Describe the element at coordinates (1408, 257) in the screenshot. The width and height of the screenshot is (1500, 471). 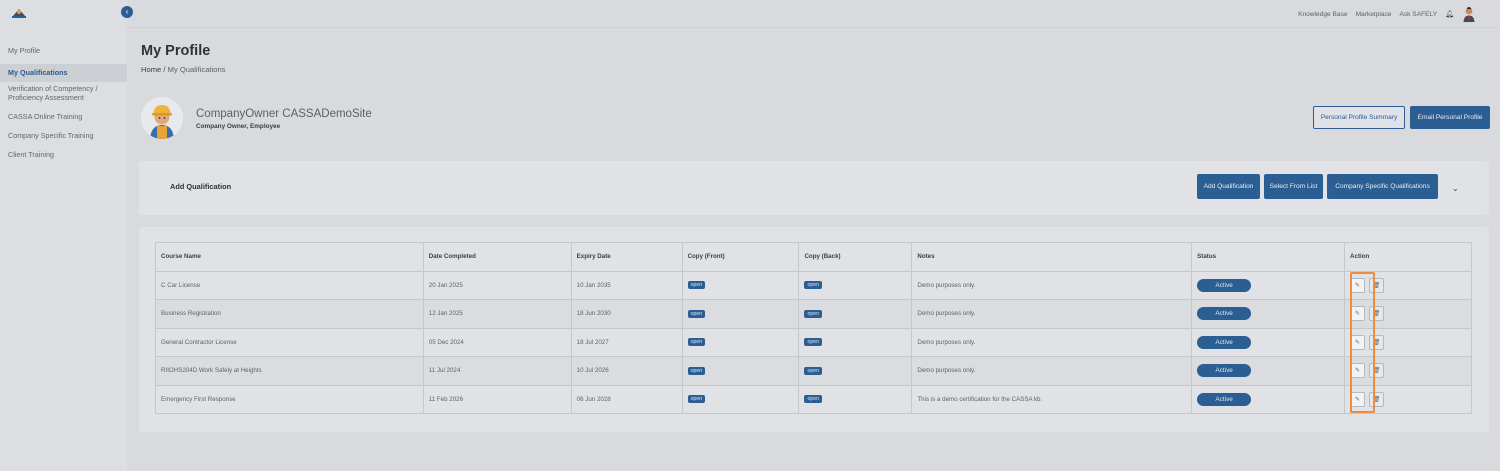
I see `column-header: Action` at that location.